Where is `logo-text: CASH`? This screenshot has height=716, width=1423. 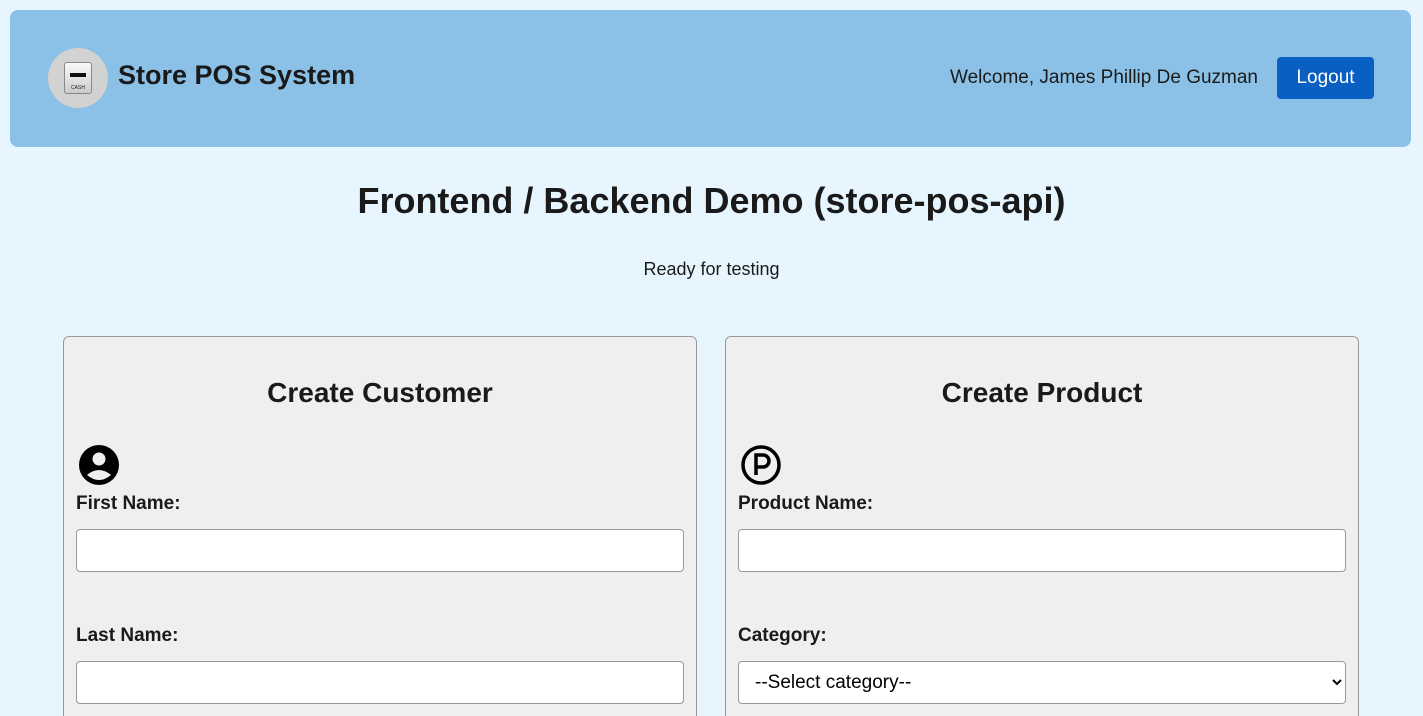
logo-text: CASH is located at coordinates (78, 88).